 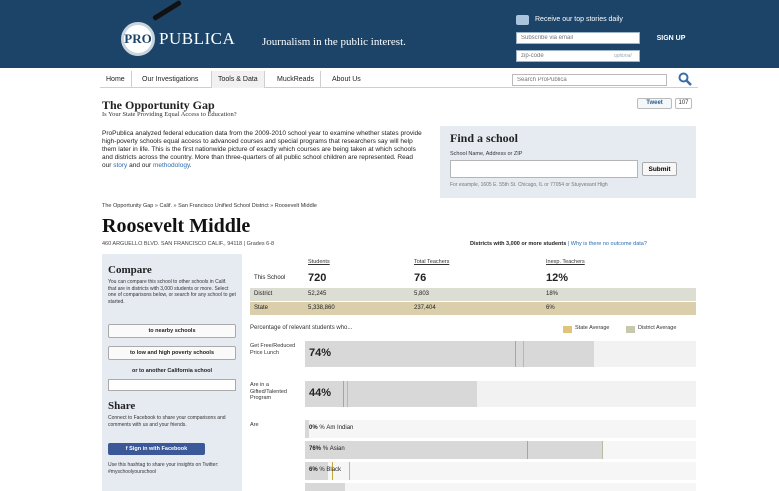 I want to click on intro-and: and our, so click(x=140, y=165).